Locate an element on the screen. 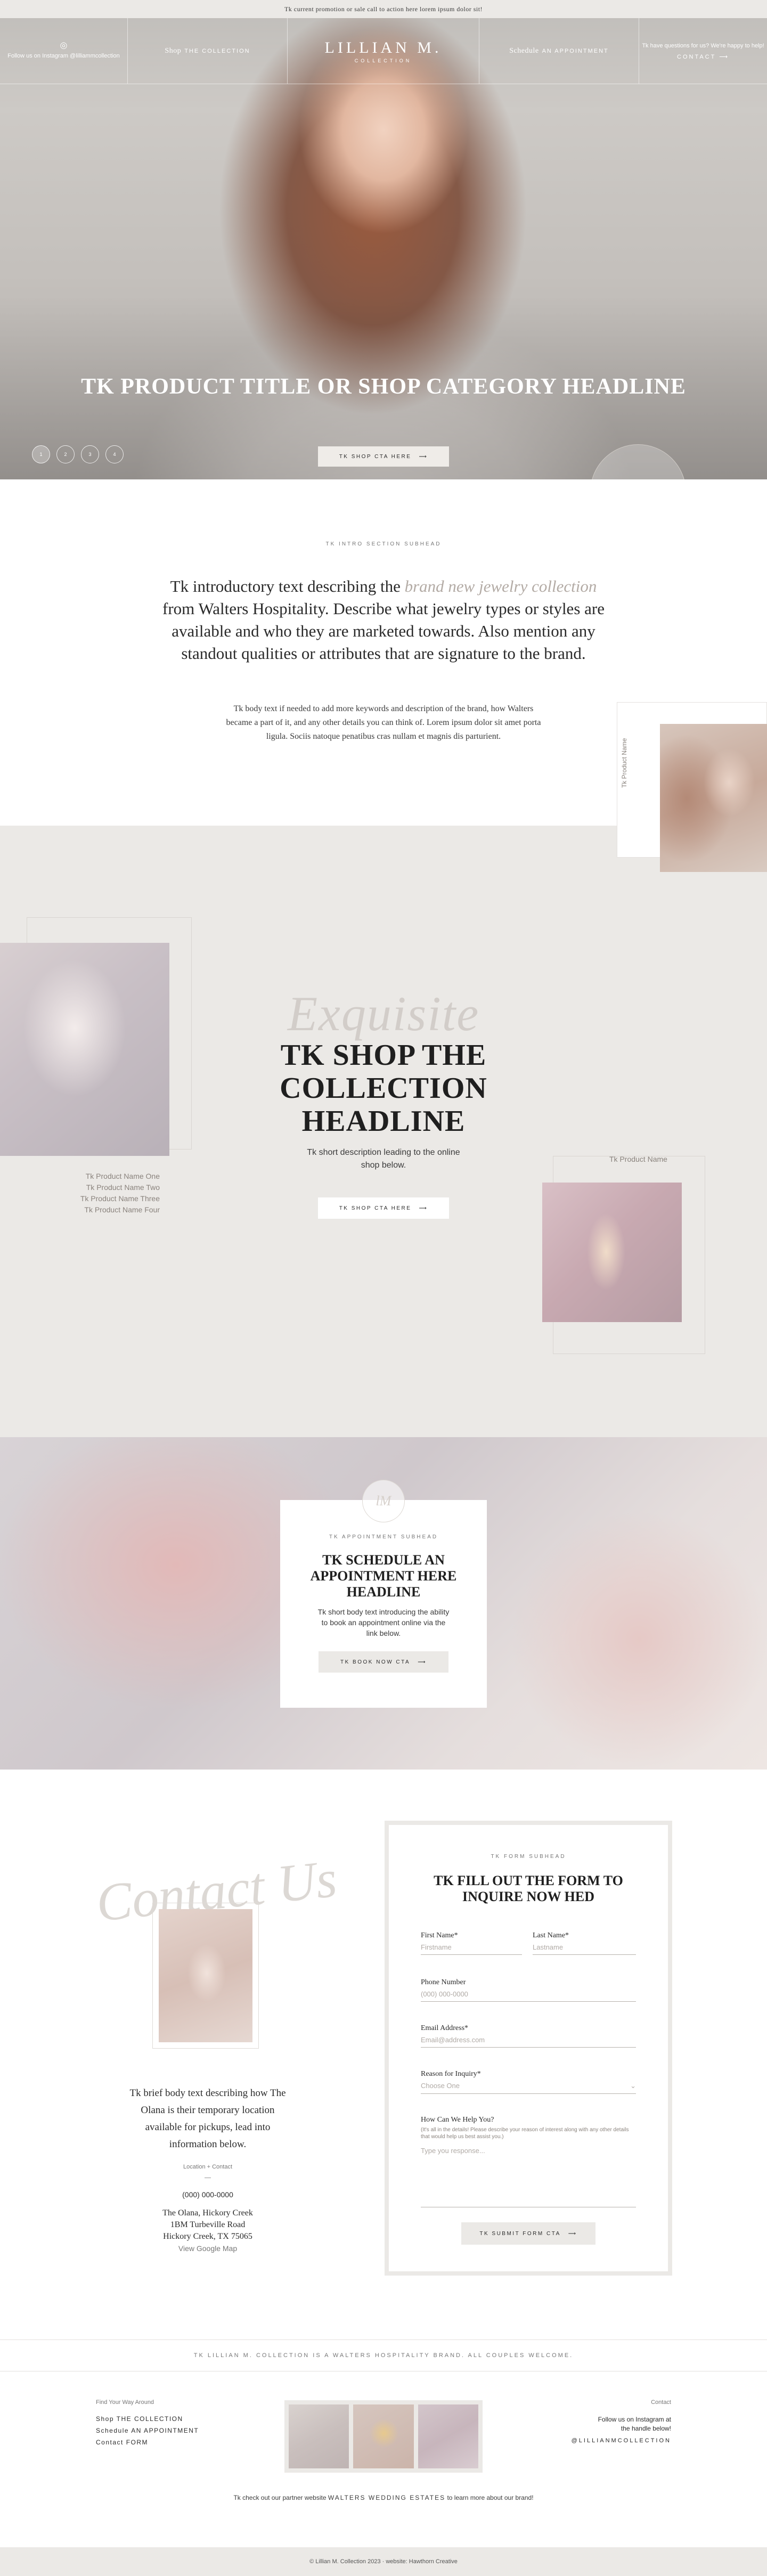  address-line: 1BM Turbeville Road is located at coordinates (208, 2224).